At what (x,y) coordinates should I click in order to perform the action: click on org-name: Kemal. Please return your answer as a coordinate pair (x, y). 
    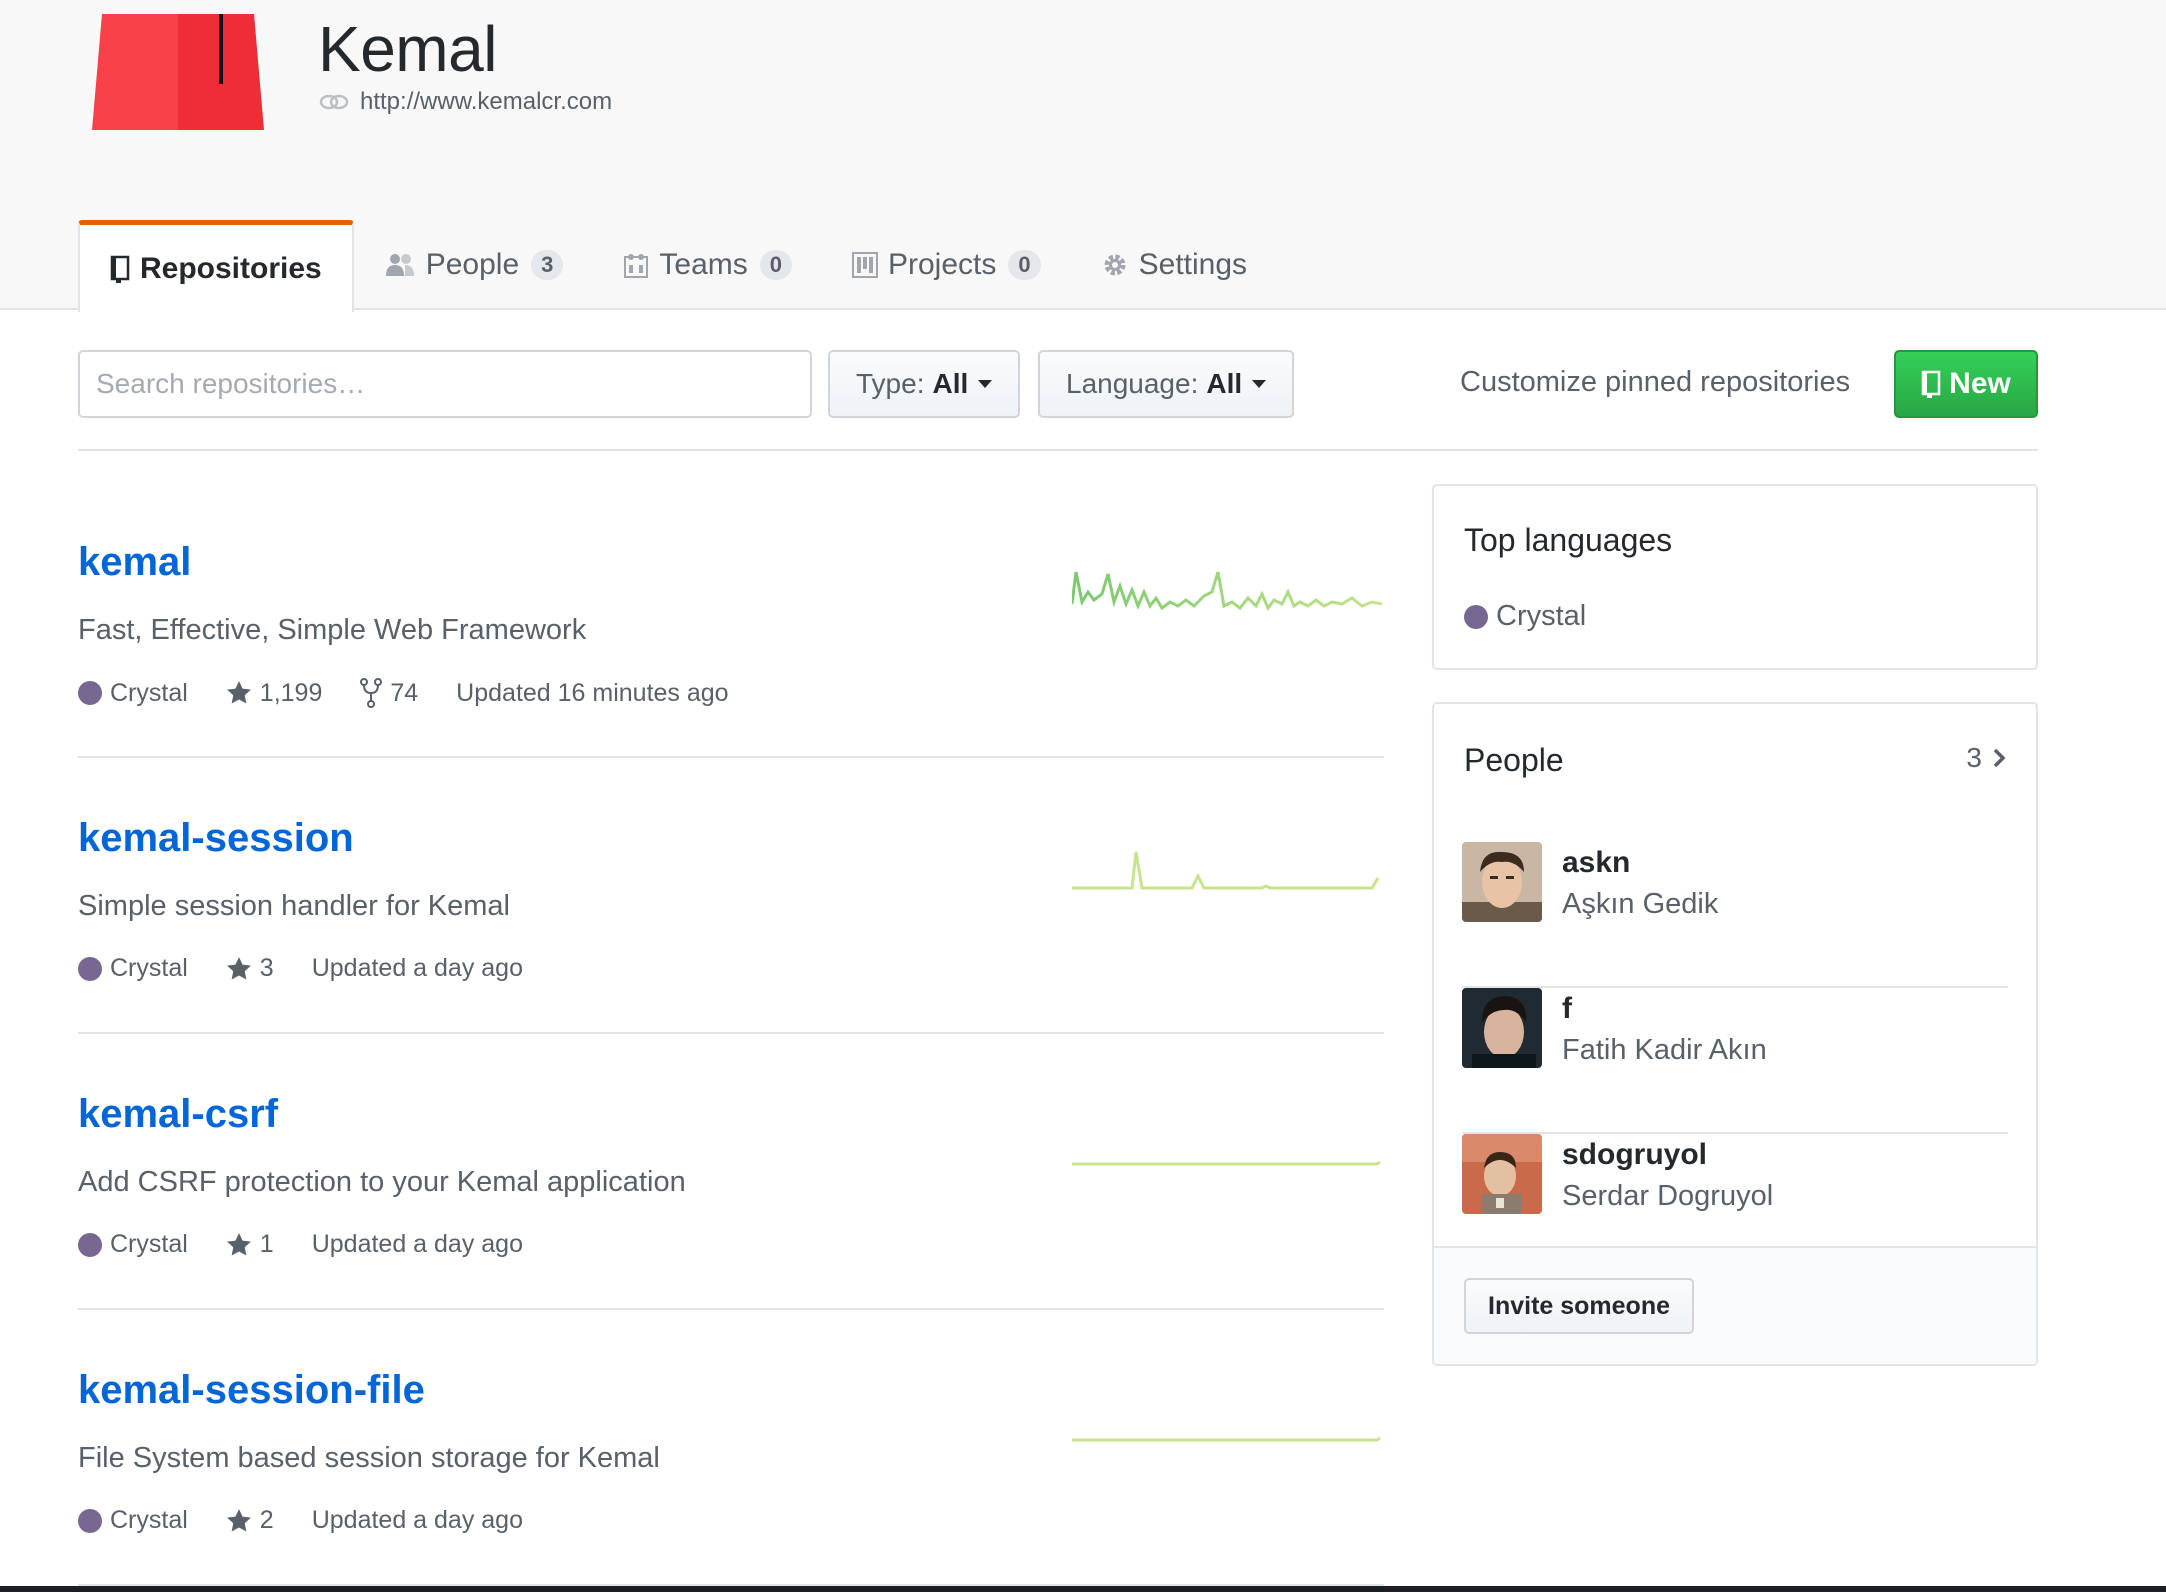
    Looking at the image, I should click on (407, 49).